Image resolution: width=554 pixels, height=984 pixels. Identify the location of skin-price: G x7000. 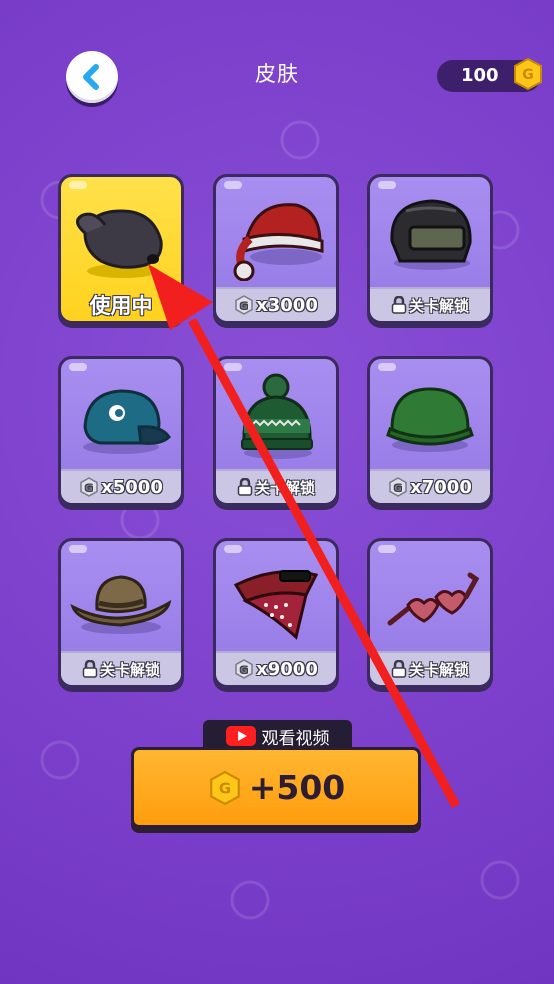
(430, 486).